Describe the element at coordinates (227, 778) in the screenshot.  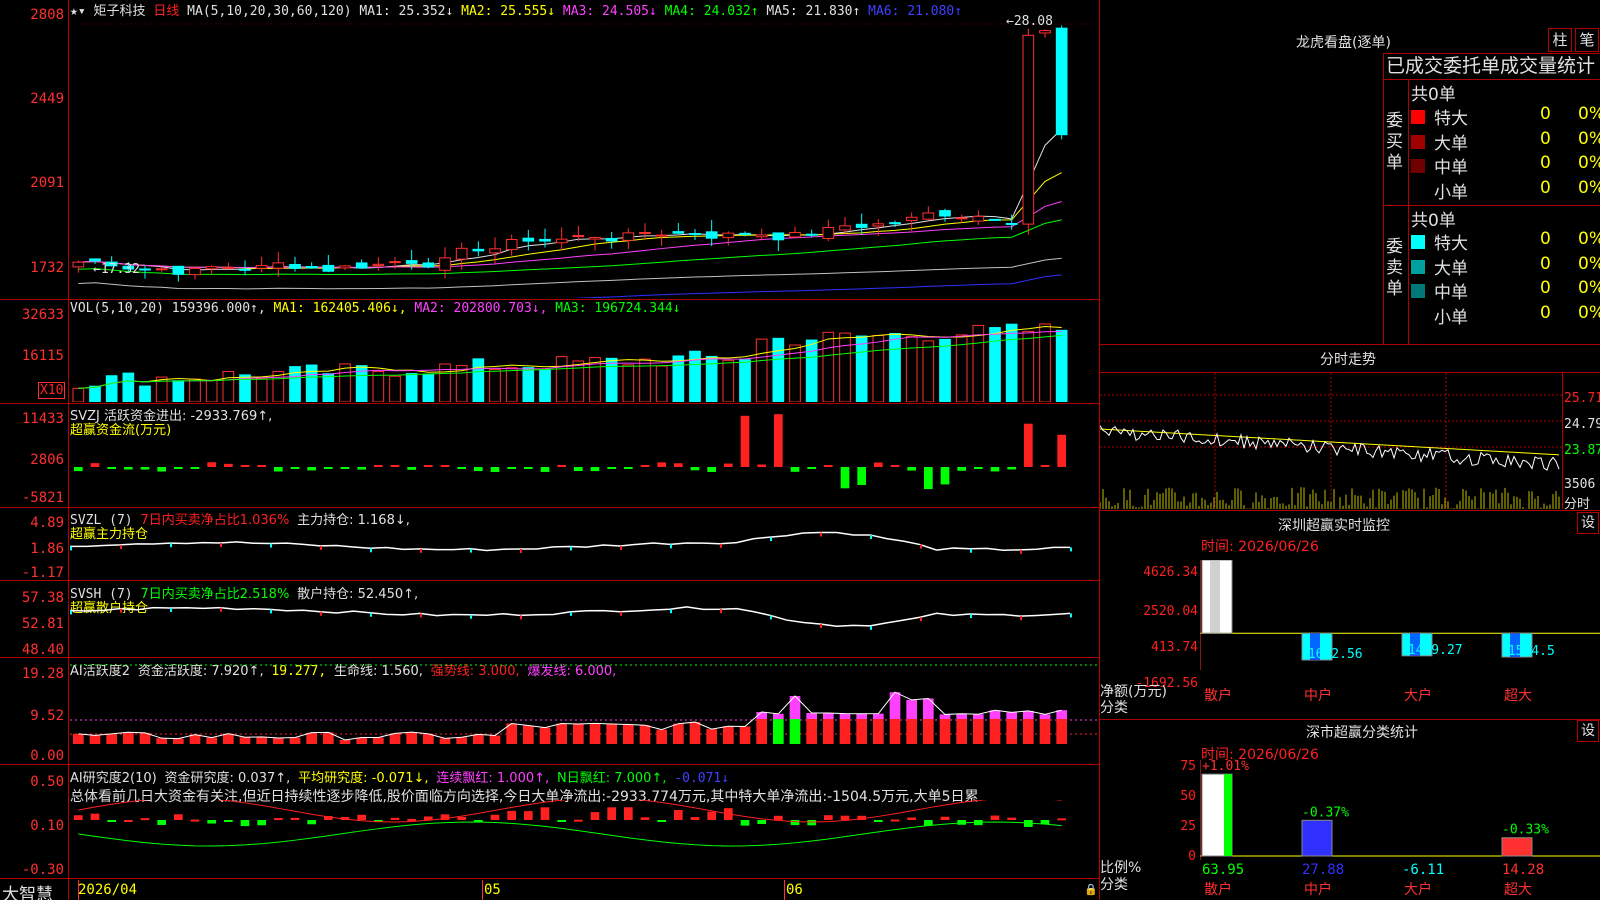
I see `ai-research-value: 资金研究度: 0.037↑,` at that location.